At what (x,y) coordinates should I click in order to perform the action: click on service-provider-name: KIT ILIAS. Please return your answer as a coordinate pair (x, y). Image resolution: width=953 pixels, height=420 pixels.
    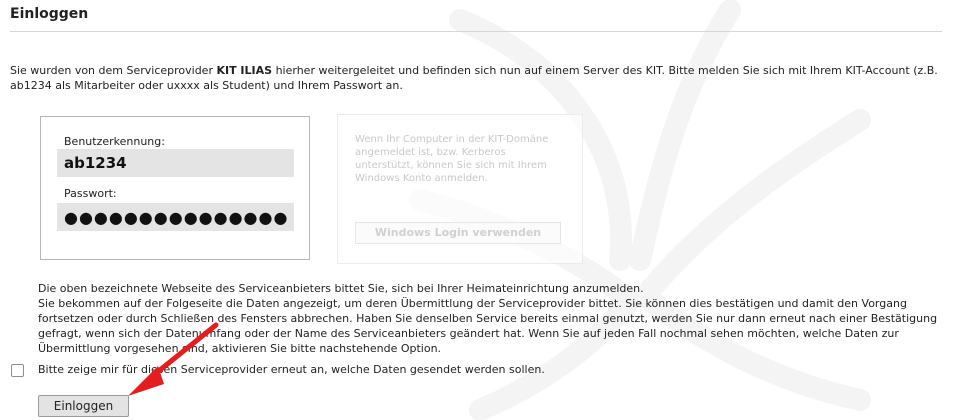
    Looking at the image, I should click on (244, 70).